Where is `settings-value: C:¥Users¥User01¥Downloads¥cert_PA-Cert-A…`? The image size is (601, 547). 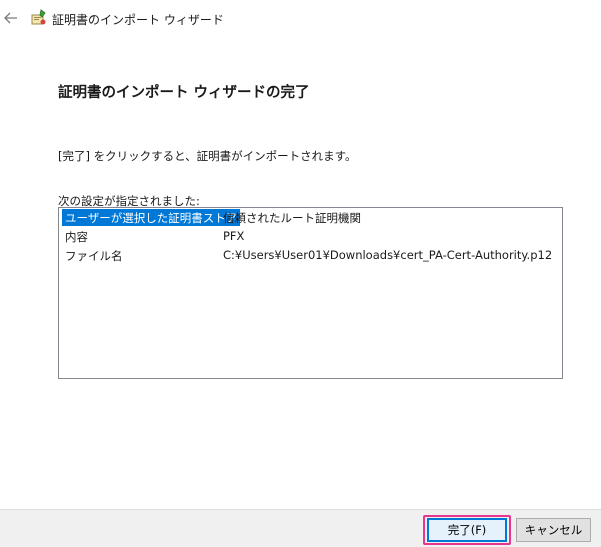
settings-value: C:¥Users¥User01¥Downloads¥cert_PA-Cert-A… is located at coordinates (388, 255).